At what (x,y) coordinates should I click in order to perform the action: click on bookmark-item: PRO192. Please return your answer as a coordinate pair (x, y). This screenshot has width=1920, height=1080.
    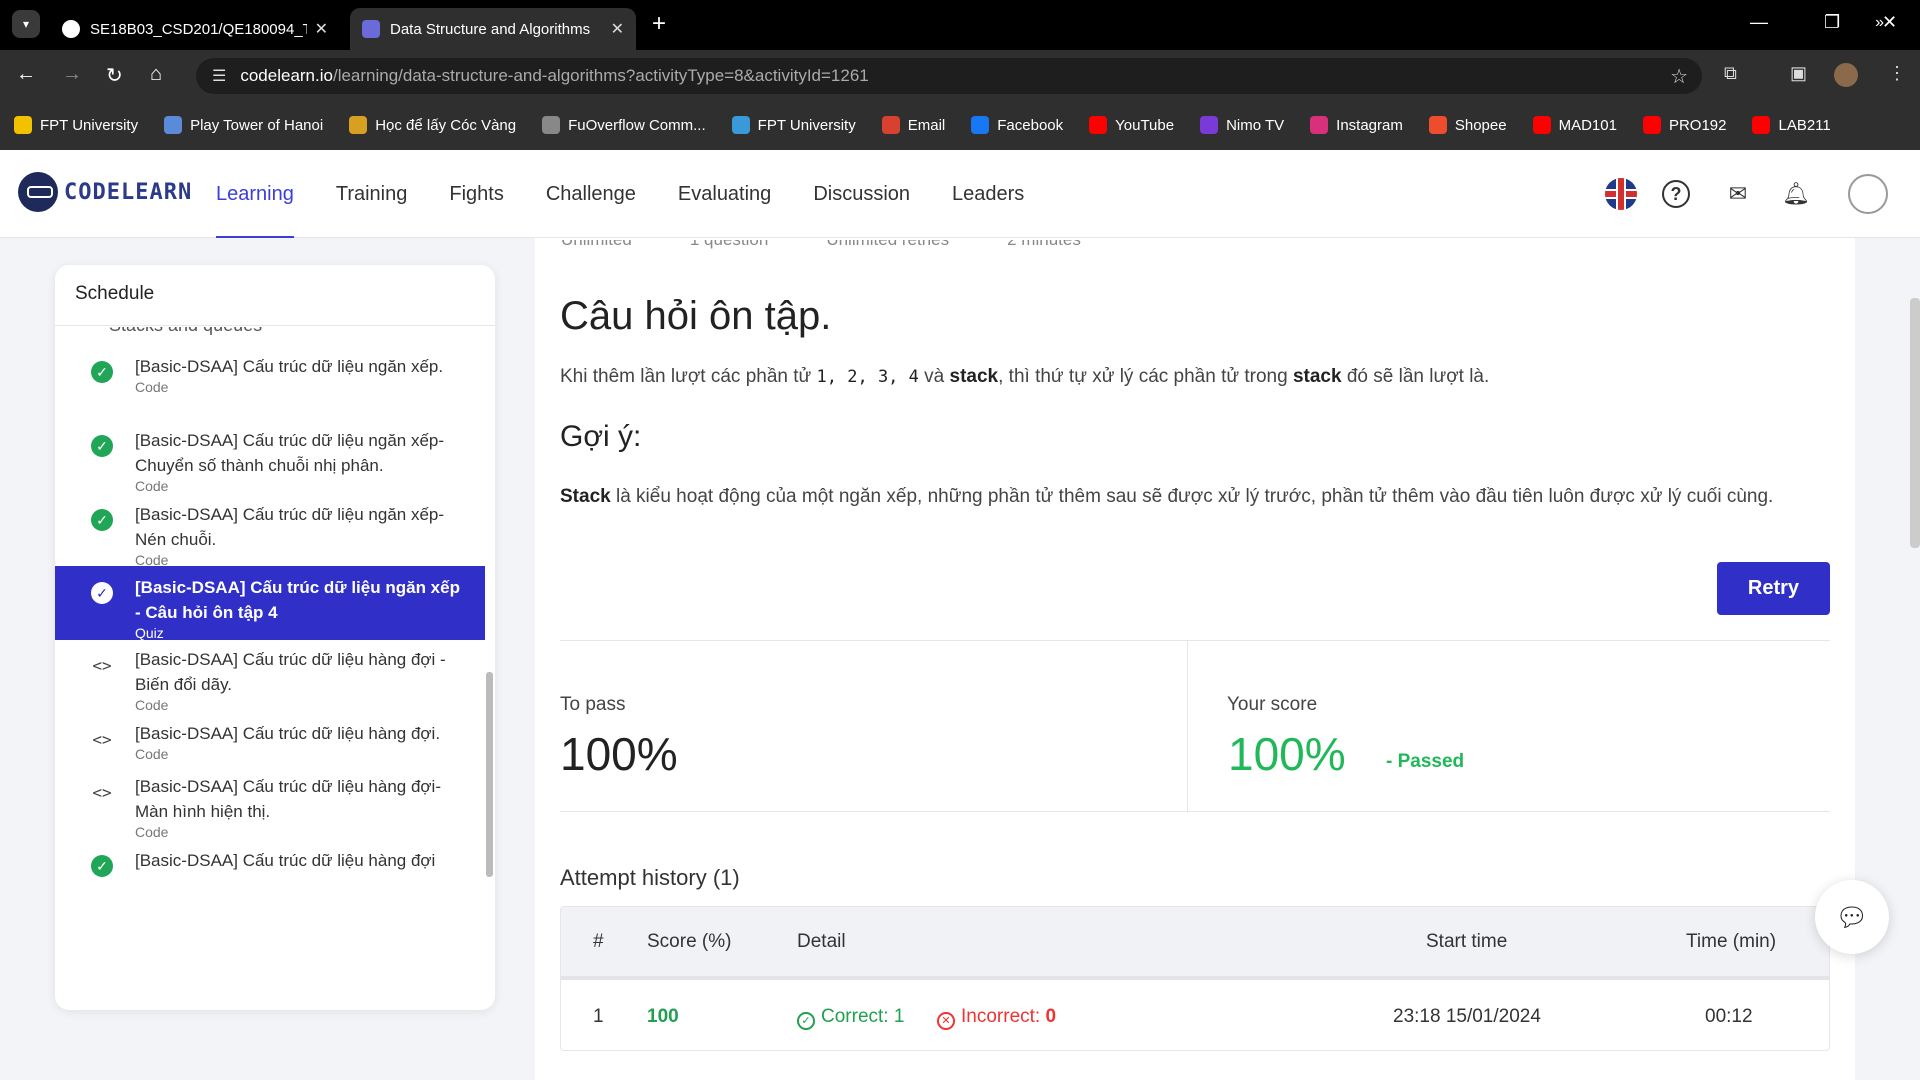
    Looking at the image, I should click on (1684, 125).